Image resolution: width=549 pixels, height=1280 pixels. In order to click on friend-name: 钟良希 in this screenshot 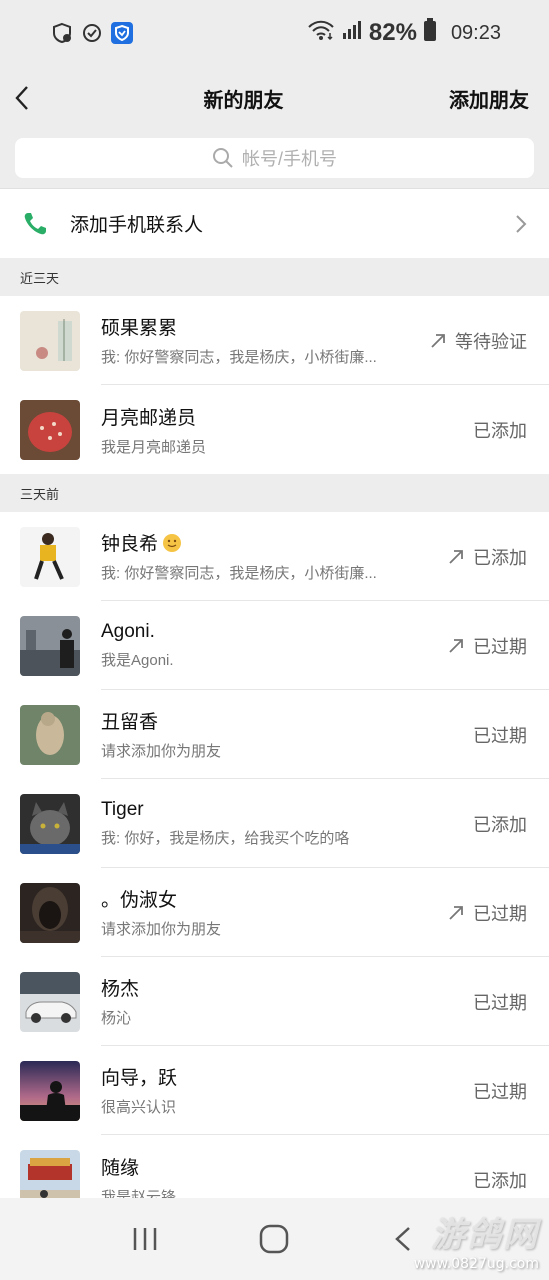, I will do `click(130, 544)`.